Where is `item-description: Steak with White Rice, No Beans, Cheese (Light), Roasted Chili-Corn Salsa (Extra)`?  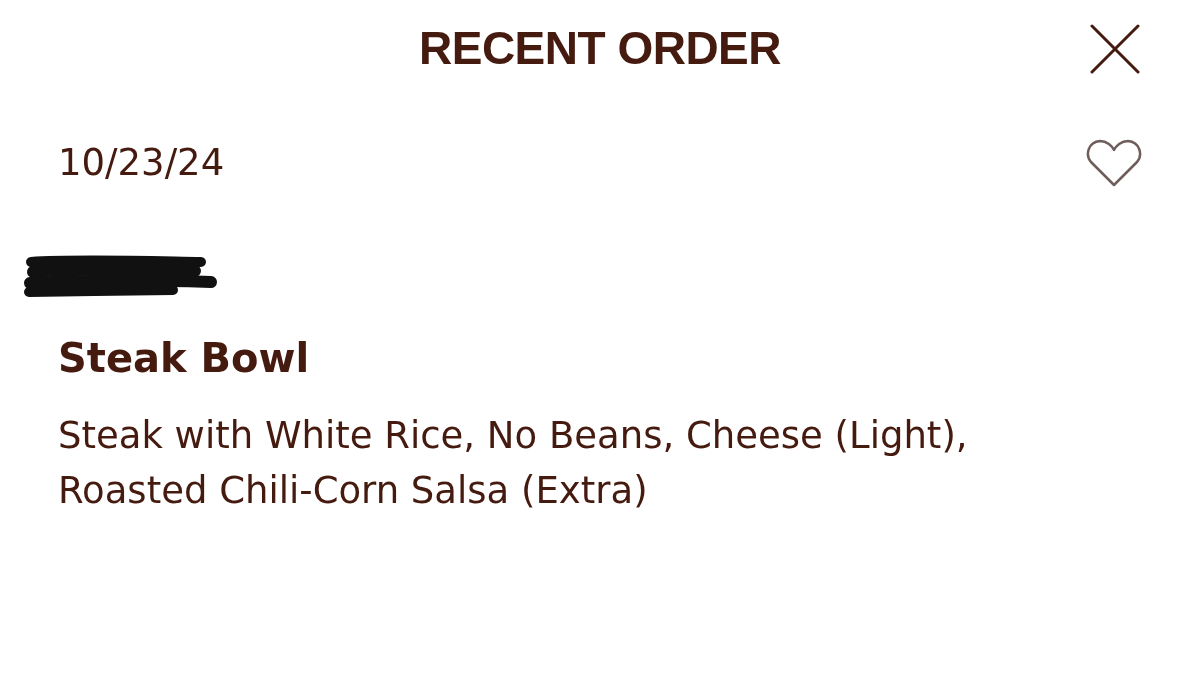
item-description: Steak with White Rice, No Beans, Cheese (Light), Roasted Chili-Corn Salsa (Extra) is located at coordinates (513, 463).